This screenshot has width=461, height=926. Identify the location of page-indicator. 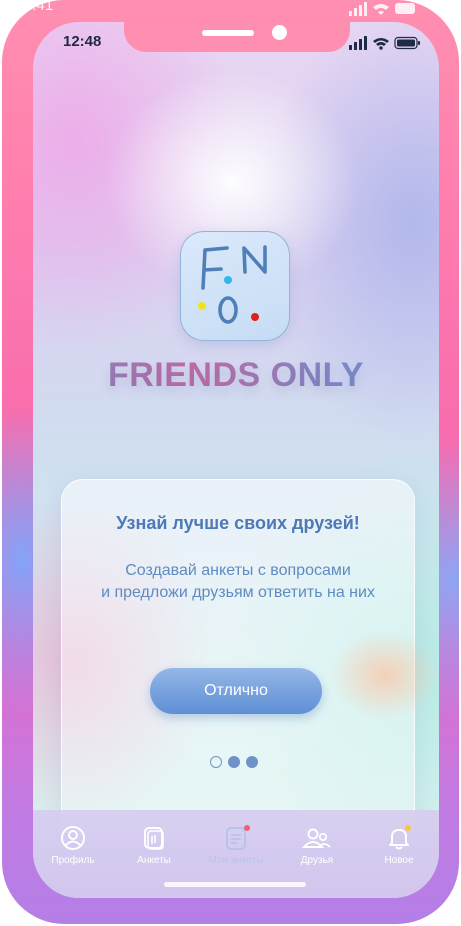
(234, 762).